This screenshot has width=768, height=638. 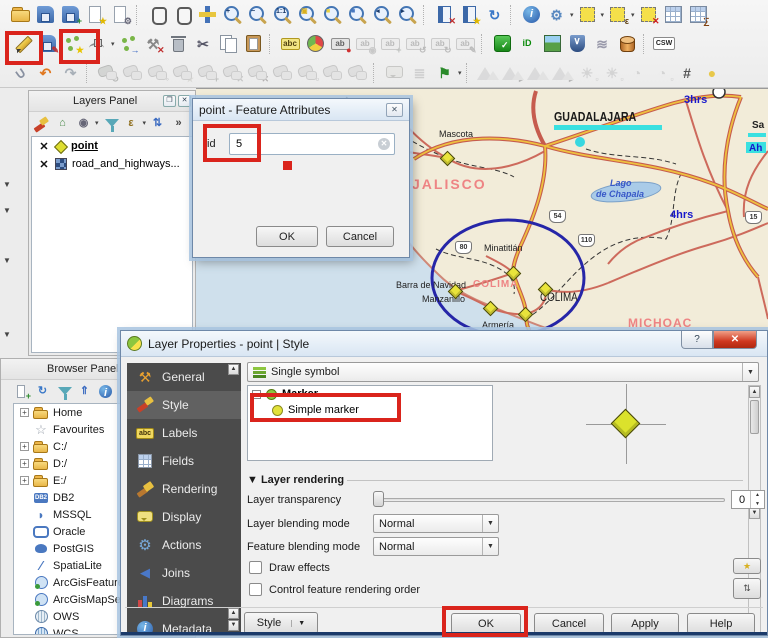 What do you see at coordinates (549, 500) in the screenshot?
I see `transparency-slider` at bounding box center [549, 500].